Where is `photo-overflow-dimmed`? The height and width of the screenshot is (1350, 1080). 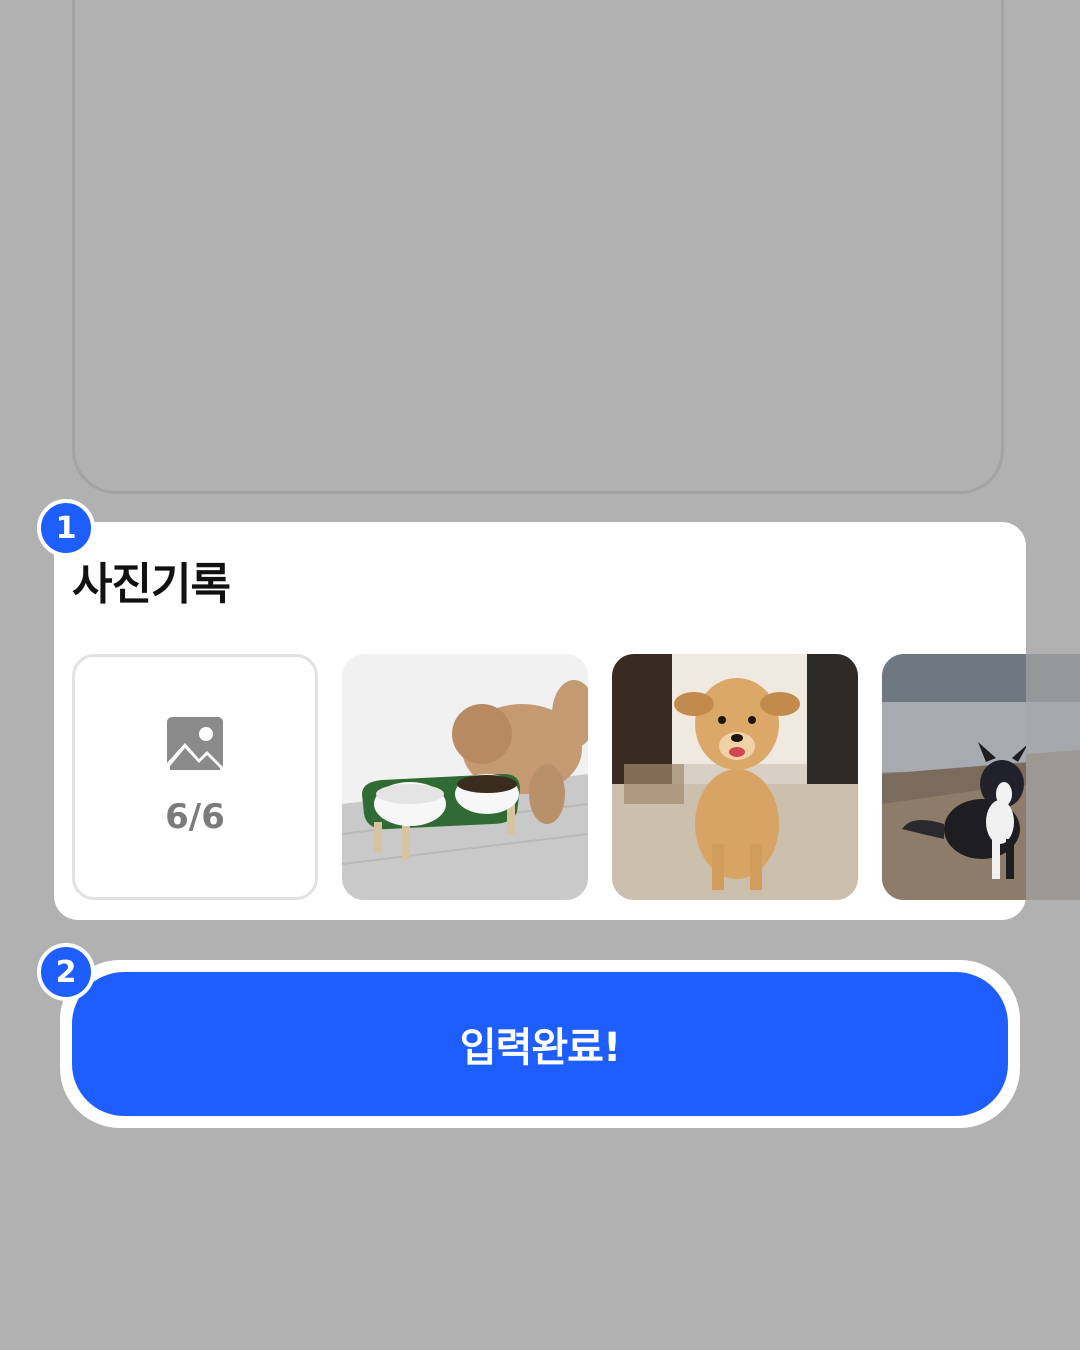
photo-overflow-dimmed is located at coordinates (1053, 777).